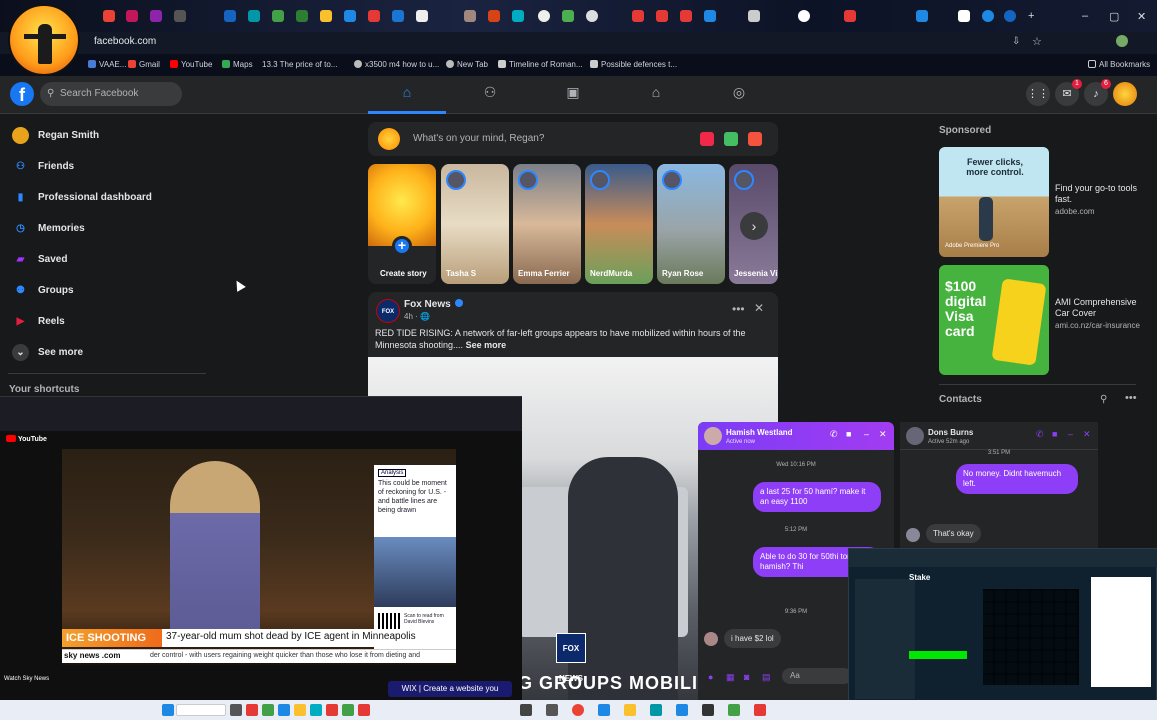  Describe the element at coordinates (433, 304) in the screenshot. I see `post-author: Fox News` at that location.